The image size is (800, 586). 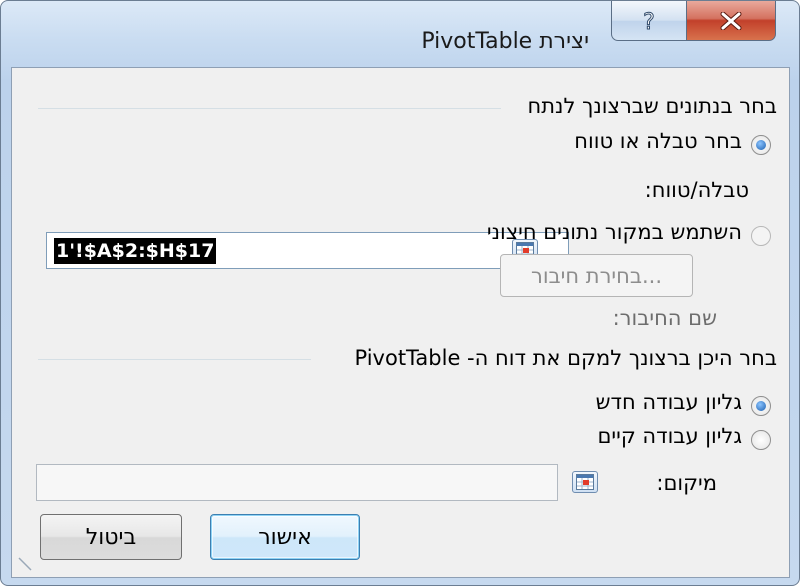 What do you see at coordinates (614, 232) in the screenshot?
I see `option-external-label: השתמש במקור נתונים חיצוני` at bounding box center [614, 232].